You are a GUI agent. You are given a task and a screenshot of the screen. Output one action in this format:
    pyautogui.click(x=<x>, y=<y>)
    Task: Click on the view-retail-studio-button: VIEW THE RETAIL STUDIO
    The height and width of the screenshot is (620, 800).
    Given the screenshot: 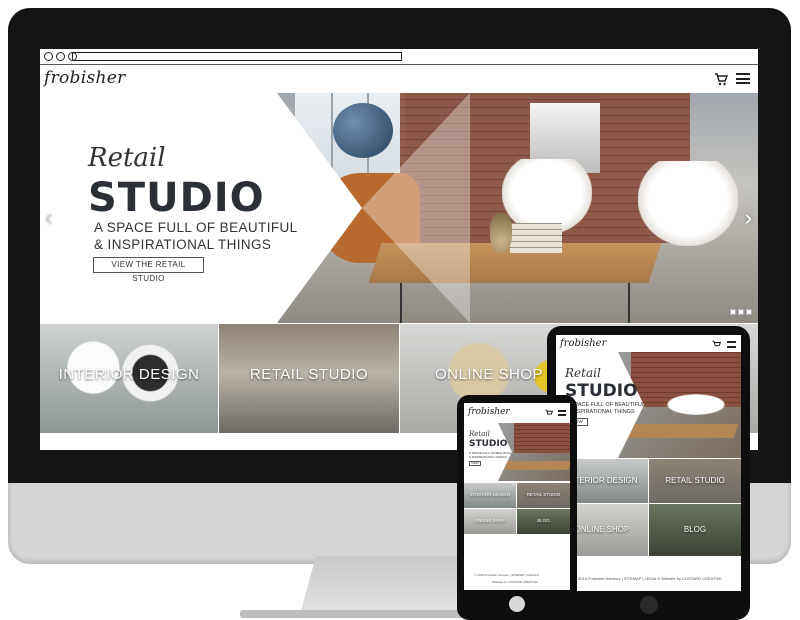 What is the action you would take?
    pyautogui.click(x=148, y=270)
    